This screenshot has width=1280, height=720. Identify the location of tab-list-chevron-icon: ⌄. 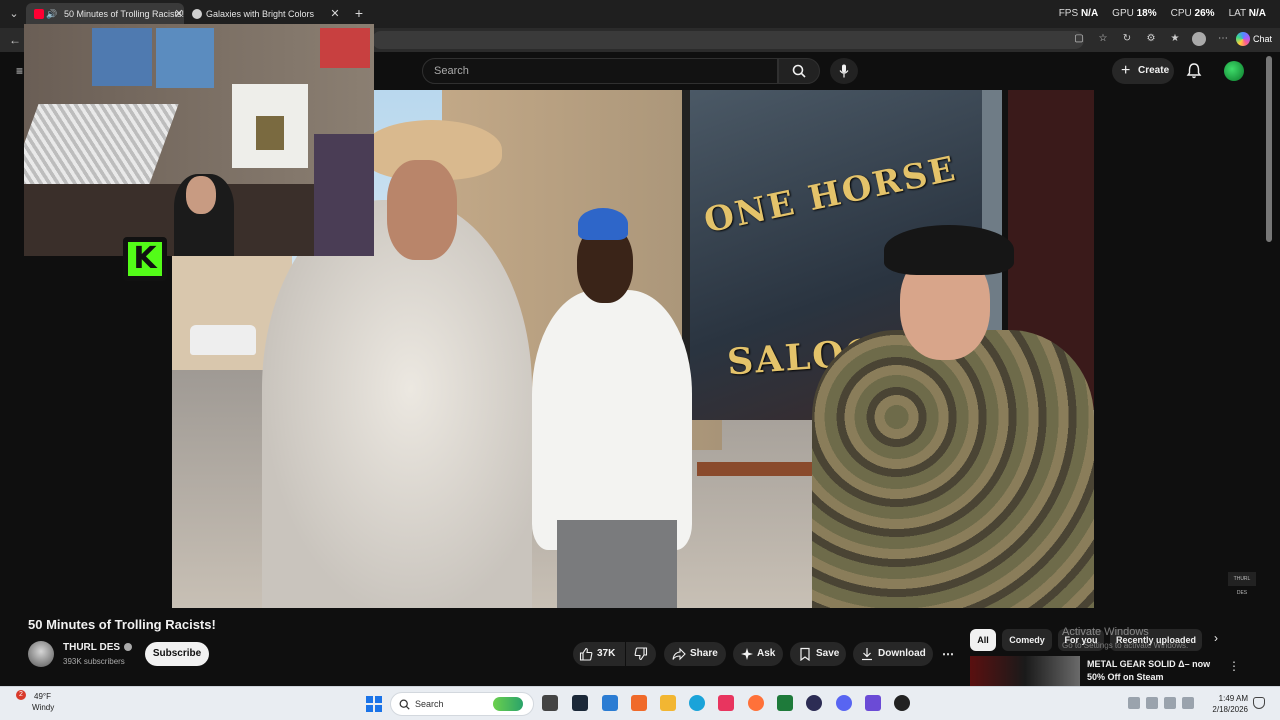
(14, 14).